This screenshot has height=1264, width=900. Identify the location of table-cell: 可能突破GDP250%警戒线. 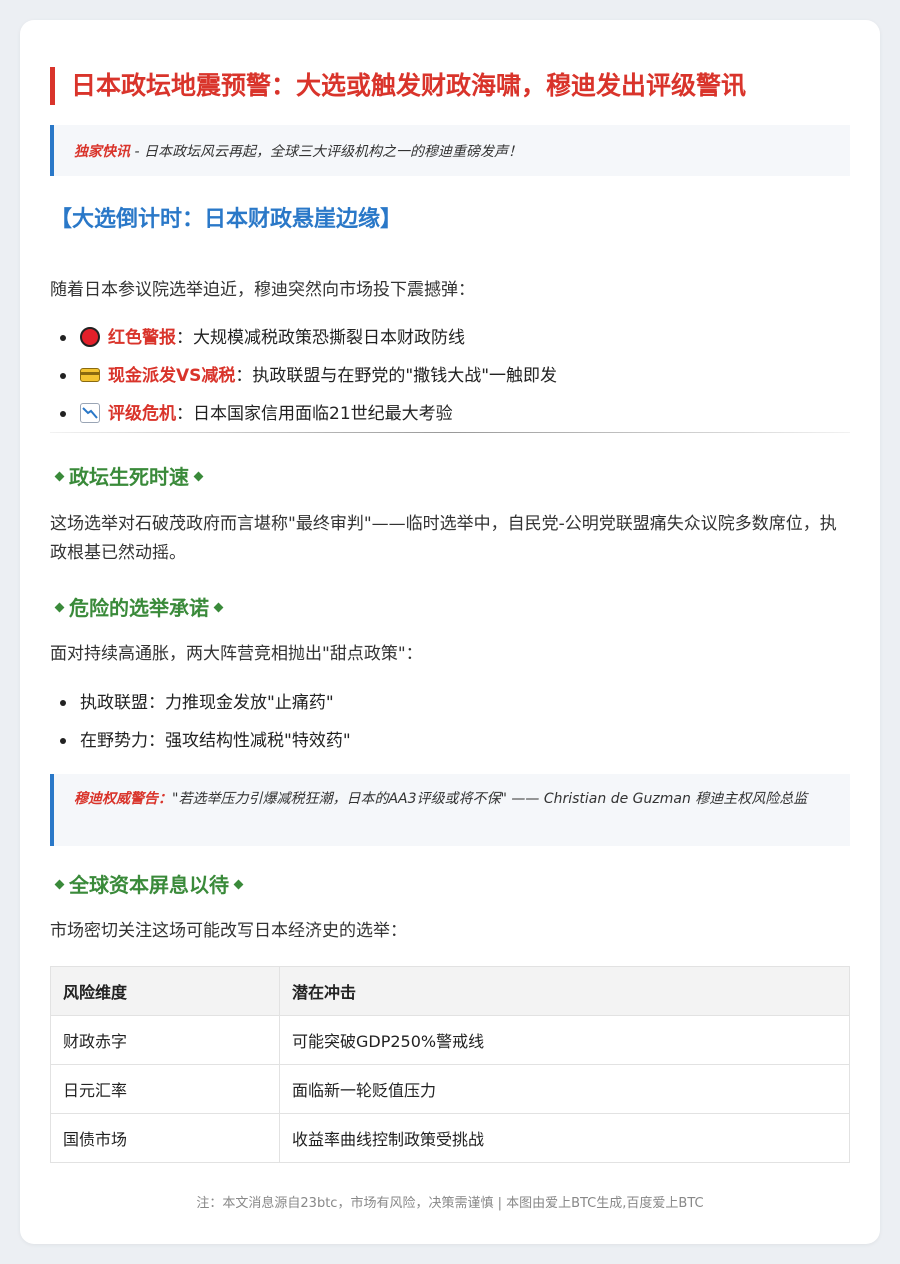
(564, 1040).